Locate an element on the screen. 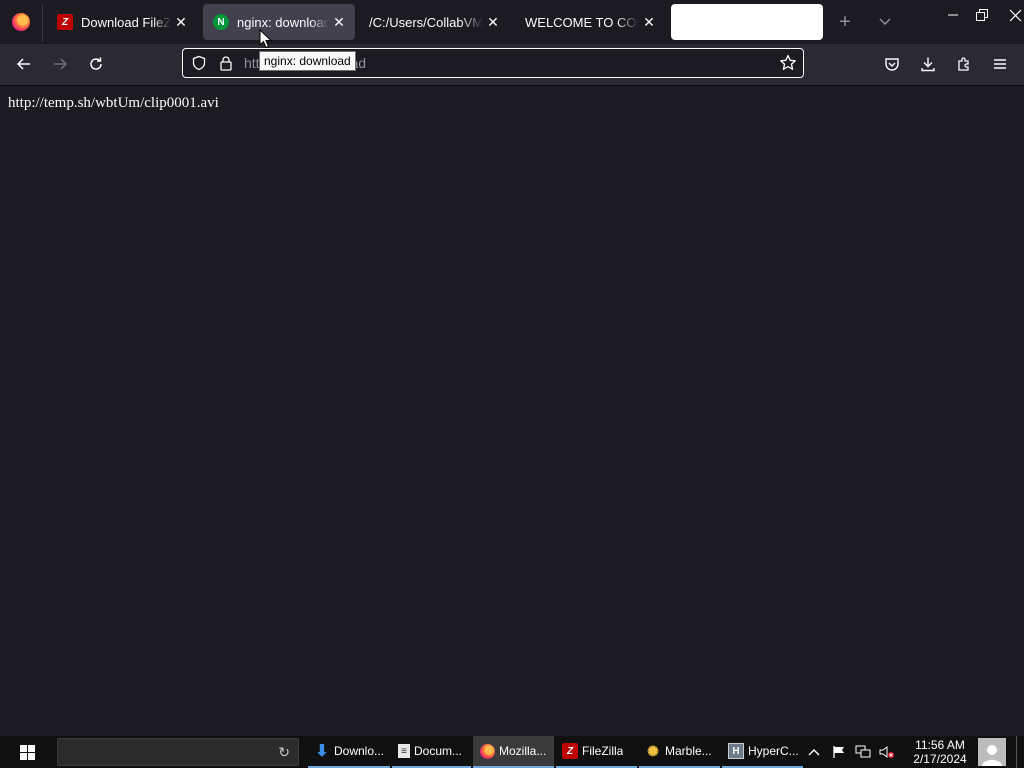 This screenshot has height=768, width=1024. reload-button is located at coordinates (96, 64).